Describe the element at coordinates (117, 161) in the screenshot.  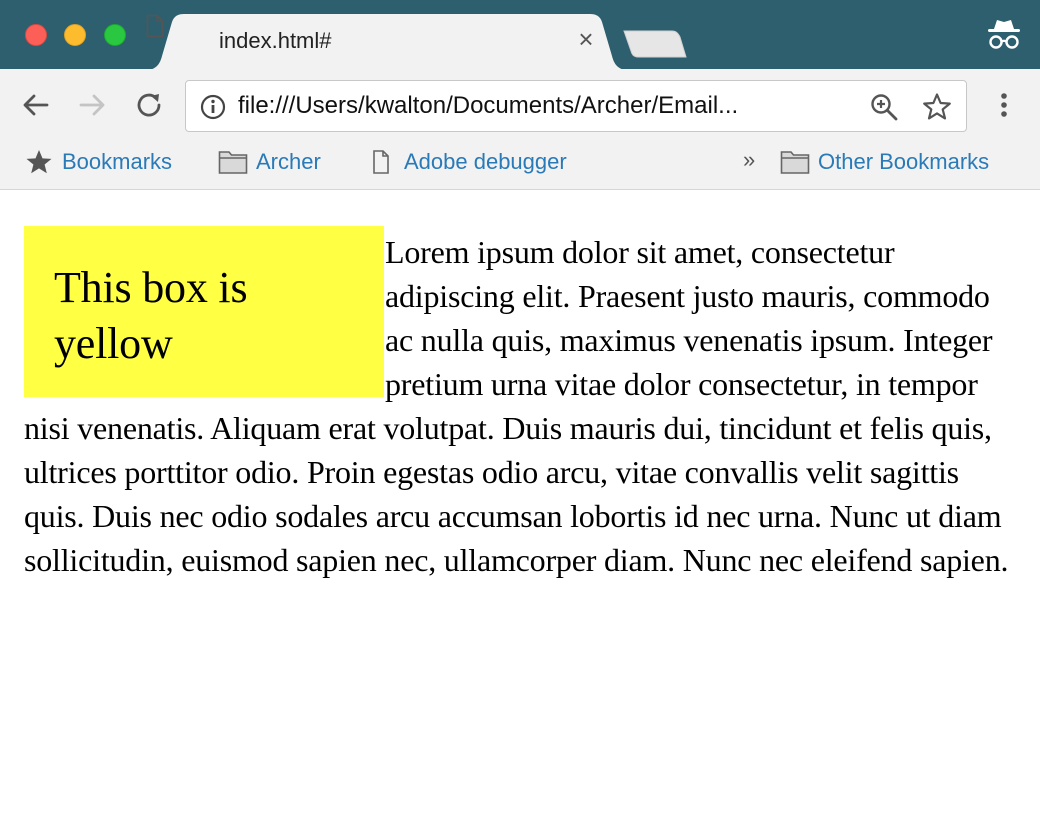
I see `bookmark-label: Bookmarks` at that location.